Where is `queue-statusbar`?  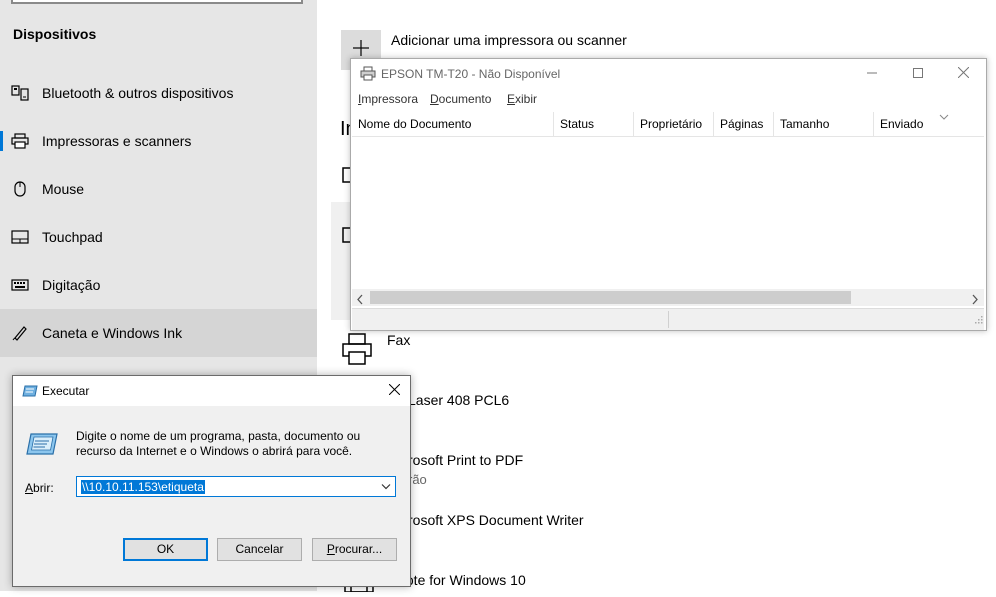
queue-statusbar is located at coordinates (668, 319).